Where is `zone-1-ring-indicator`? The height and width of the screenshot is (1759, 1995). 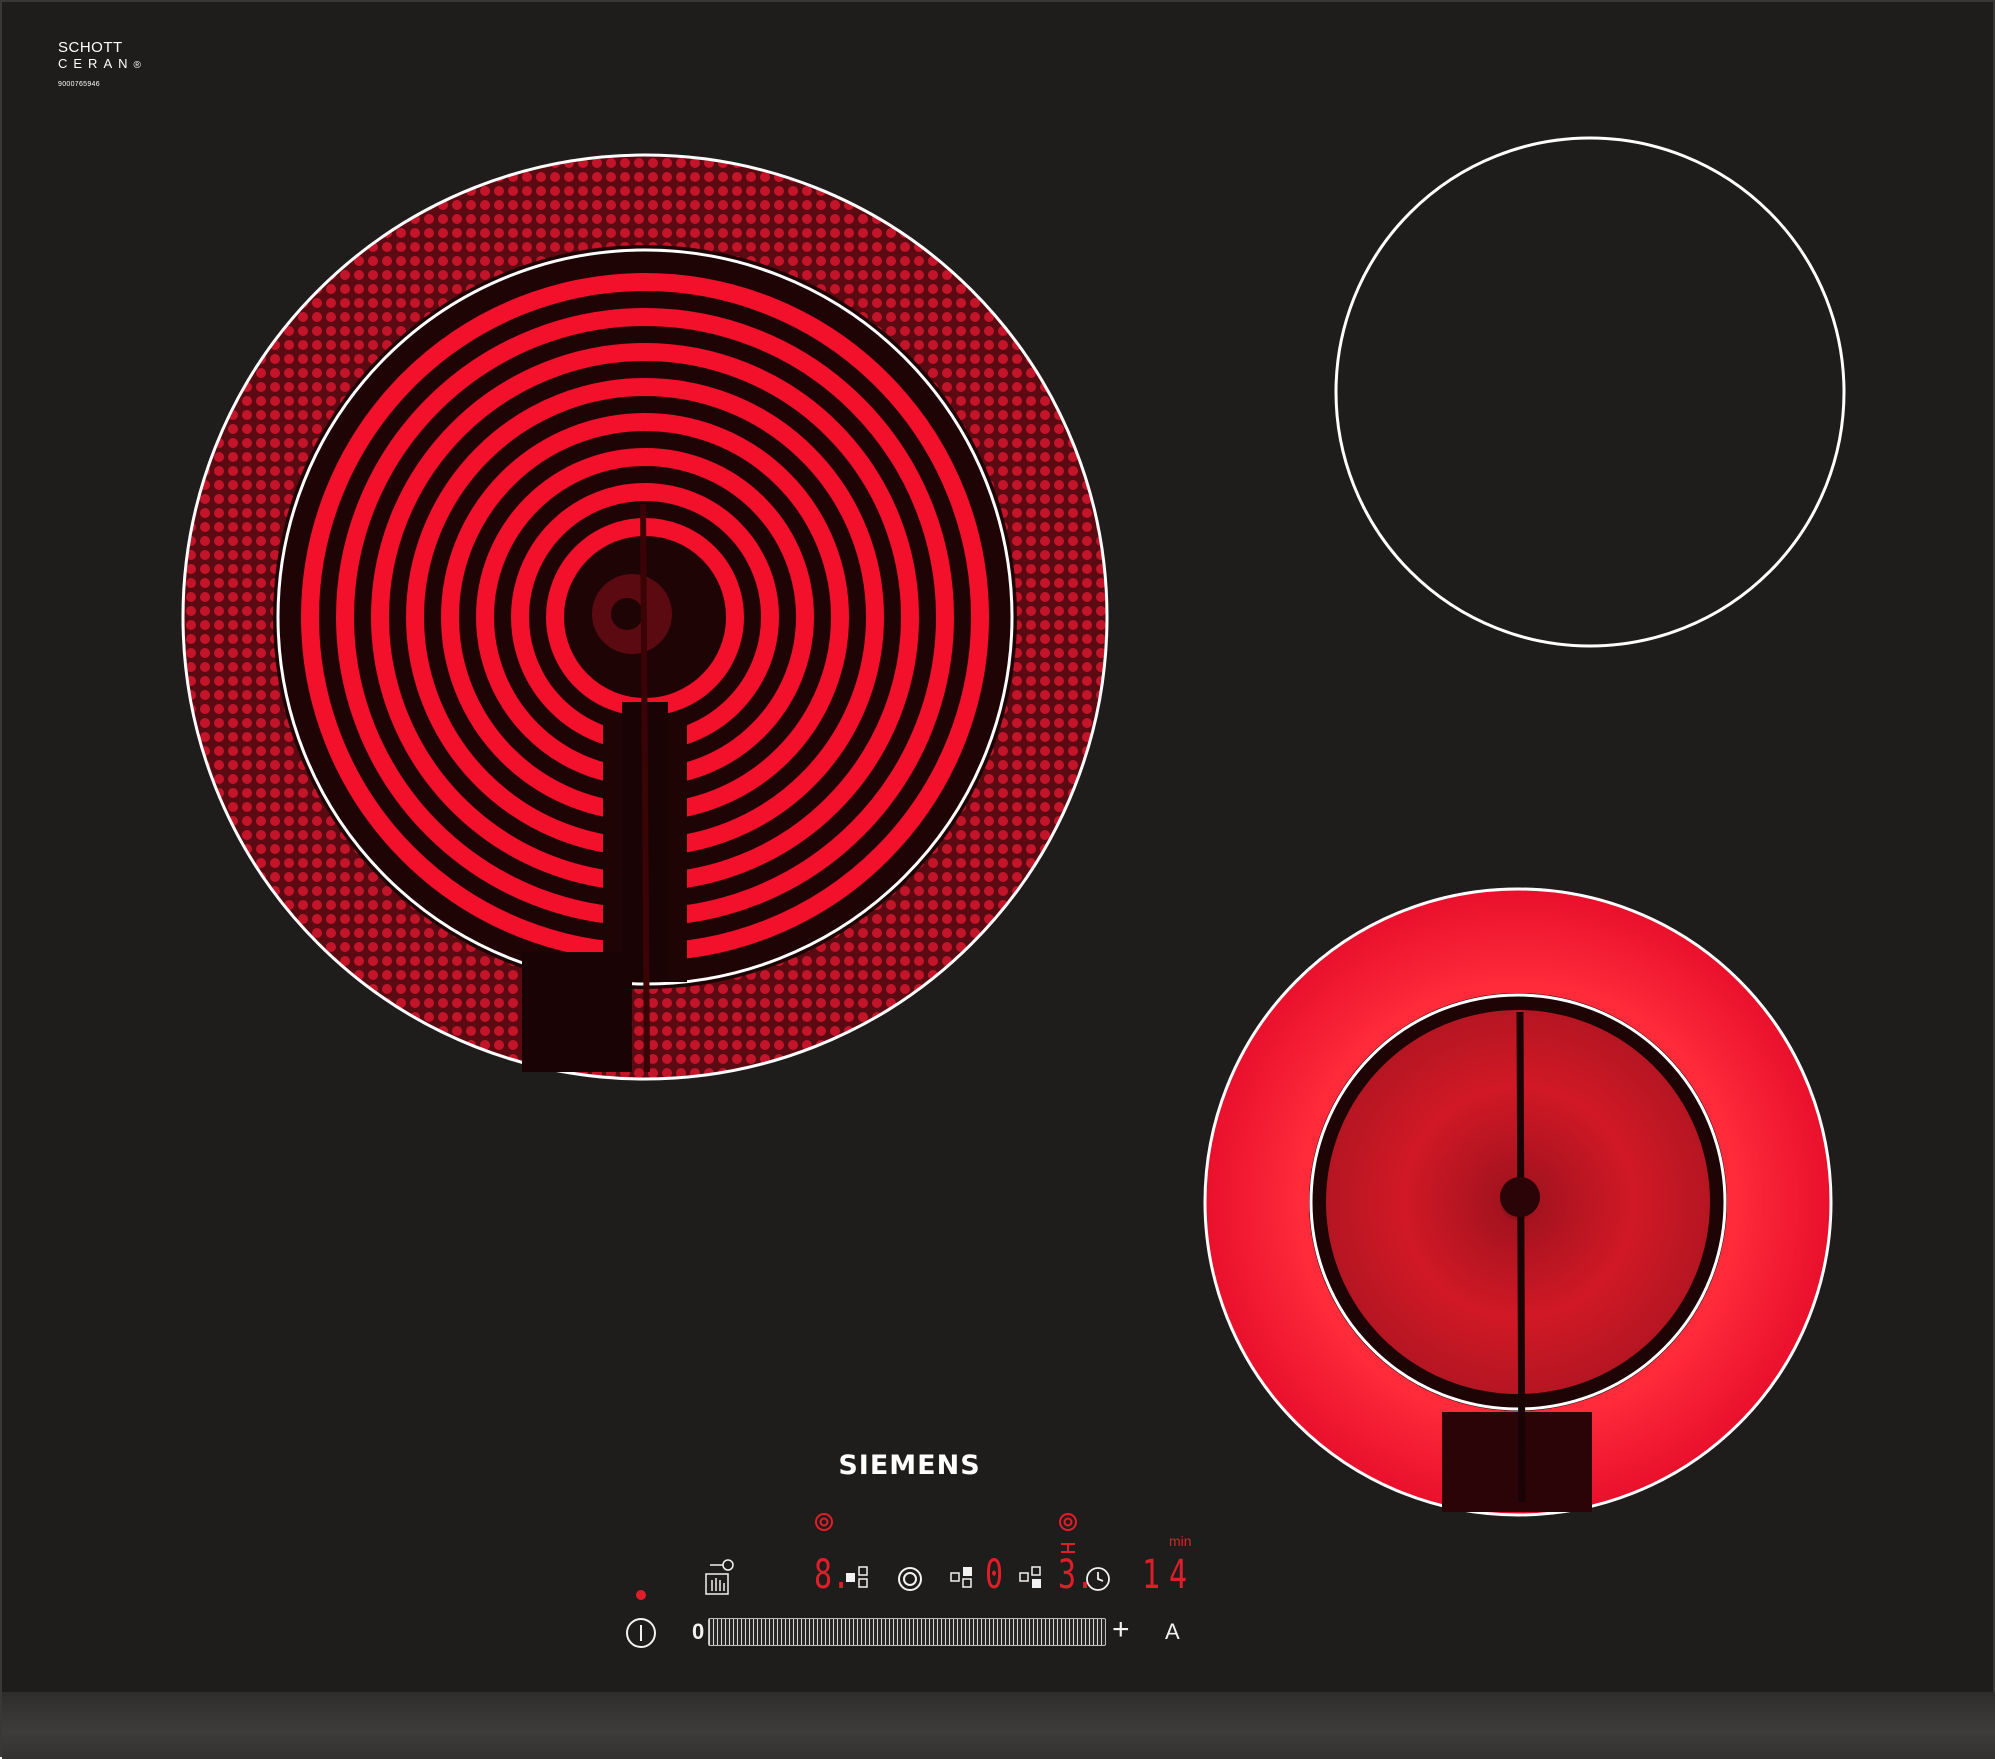
zone-1-ring-indicator is located at coordinates (824, 1522).